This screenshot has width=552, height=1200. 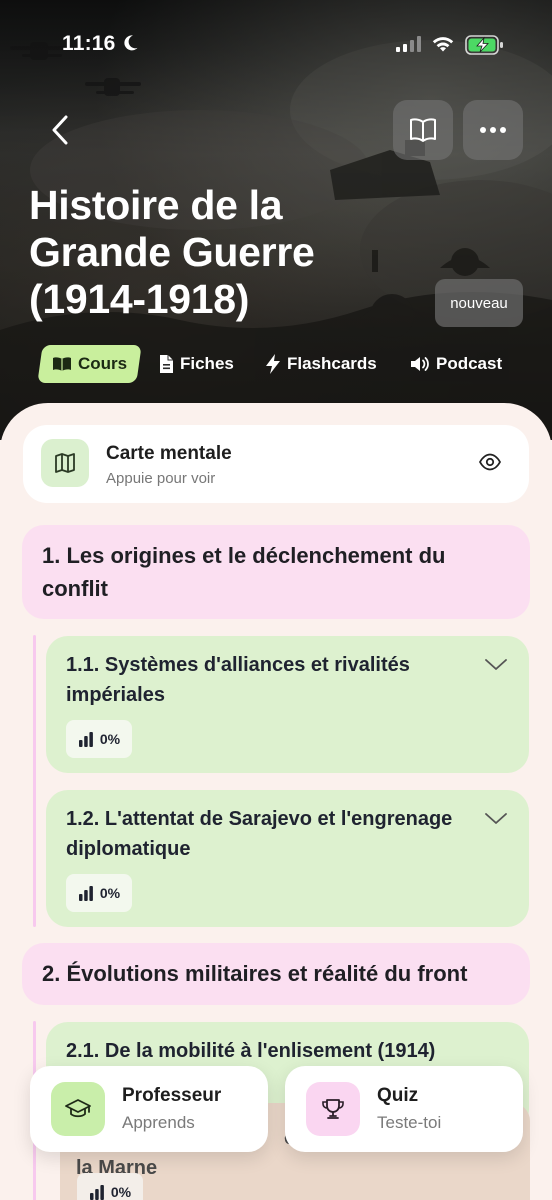 I want to click on moon-icon, so click(x=130, y=45).